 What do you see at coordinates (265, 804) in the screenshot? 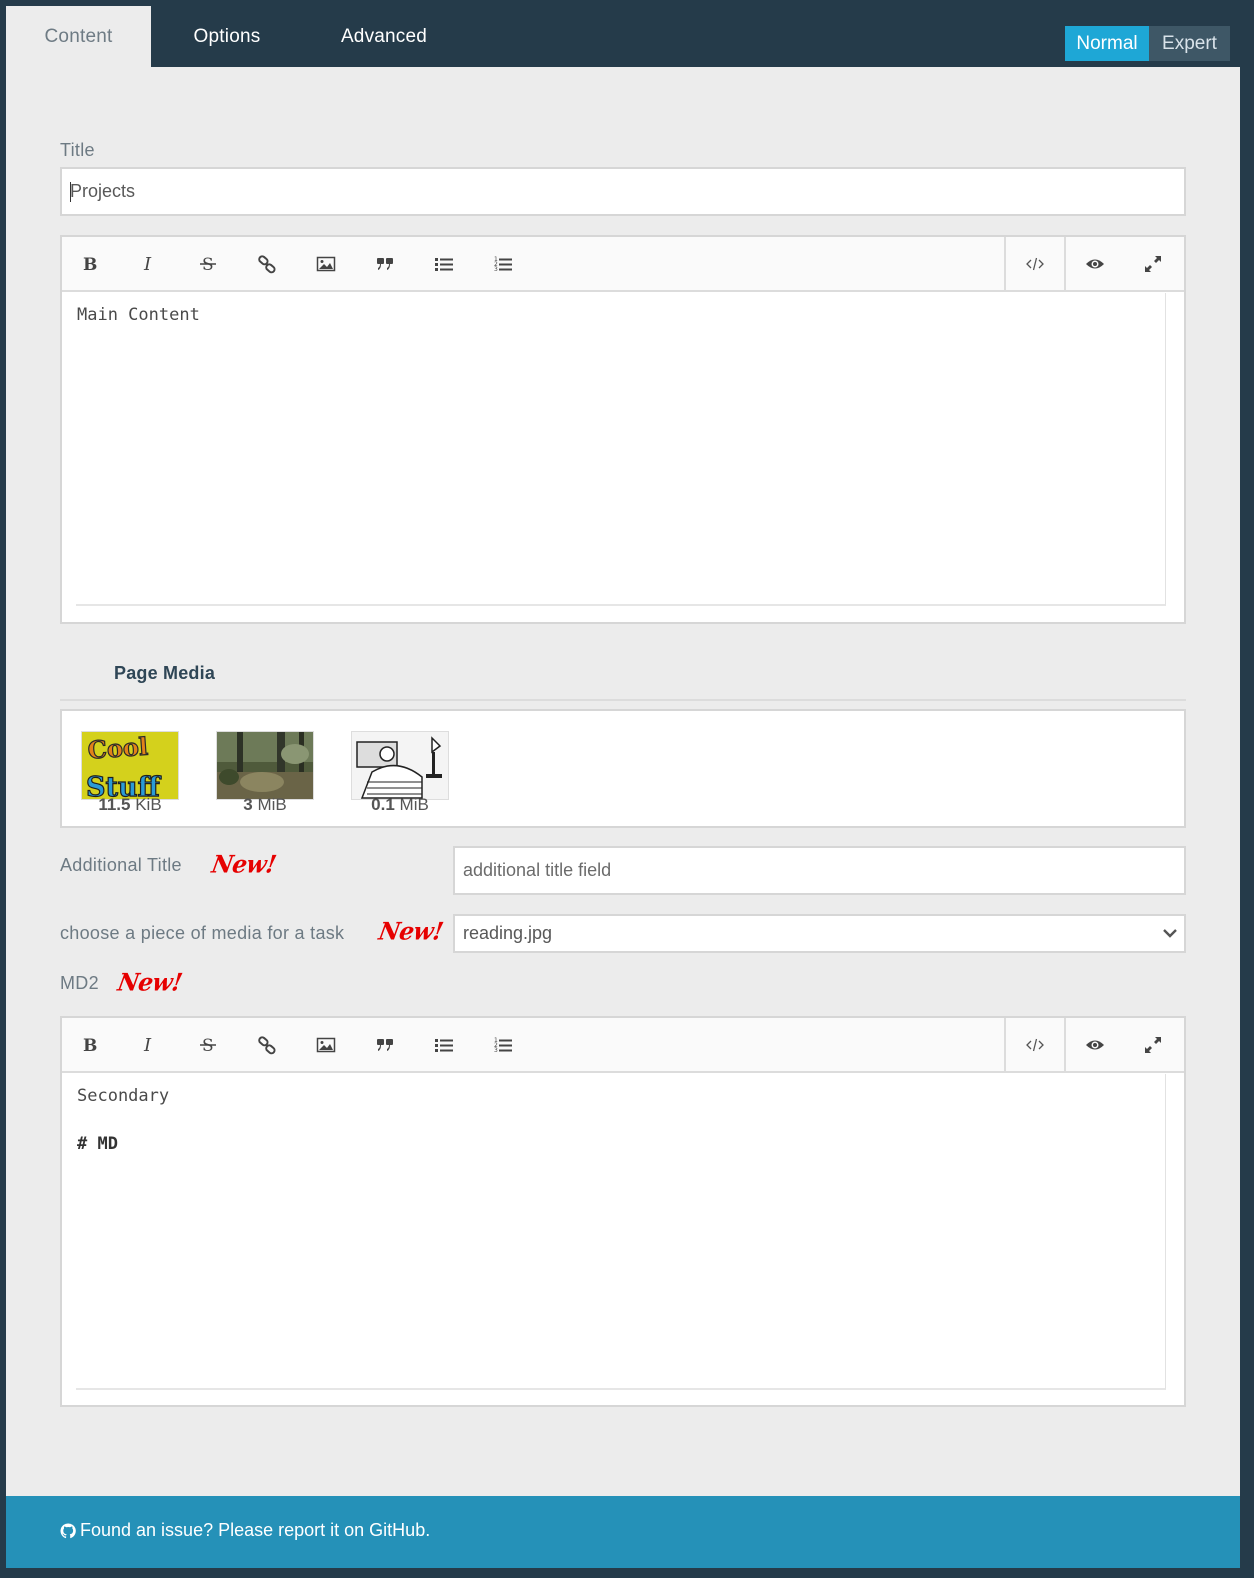
I see `media-size: 3 MiB` at bounding box center [265, 804].